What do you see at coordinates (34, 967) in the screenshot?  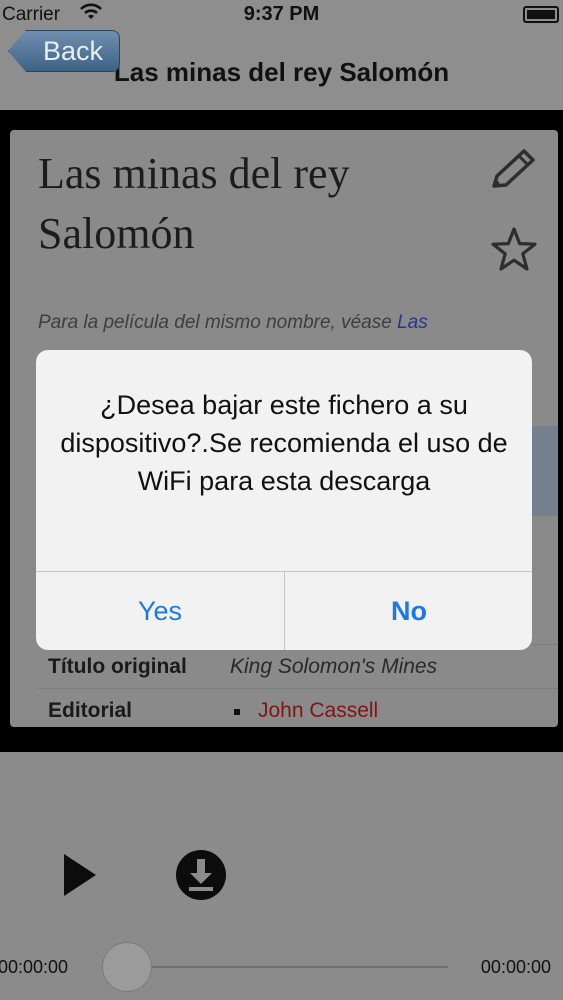 I see `current-time-label: 00:00:00` at bounding box center [34, 967].